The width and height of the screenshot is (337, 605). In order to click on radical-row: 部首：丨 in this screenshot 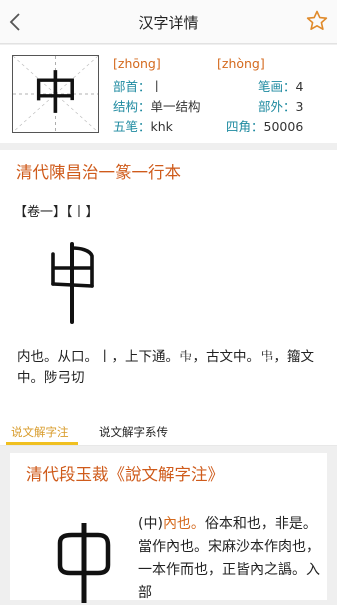, I will do `click(138, 85)`.